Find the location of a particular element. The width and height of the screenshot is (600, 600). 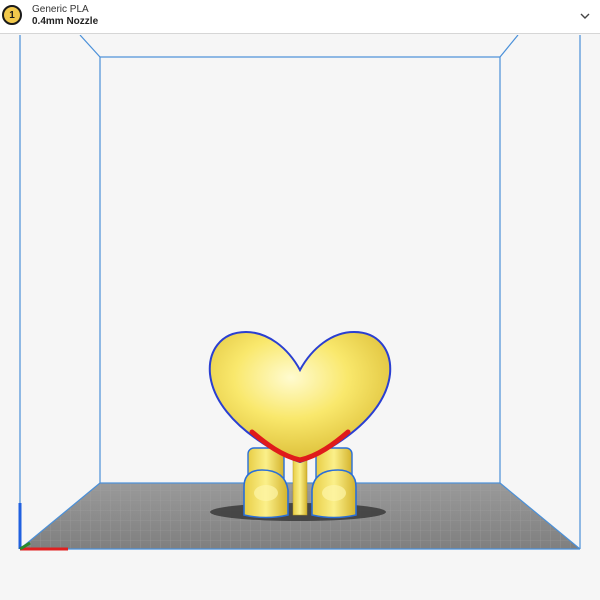

model-heart-body is located at coordinates (300, 397).